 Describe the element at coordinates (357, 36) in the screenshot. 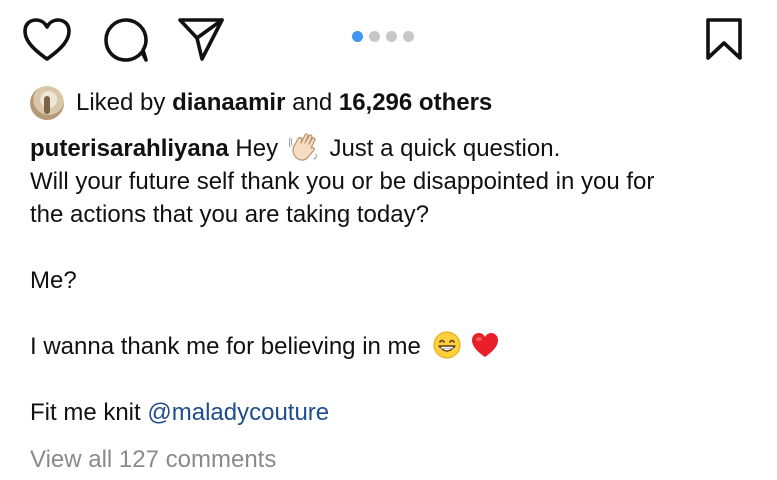

I see `carousel-dot-active` at that location.